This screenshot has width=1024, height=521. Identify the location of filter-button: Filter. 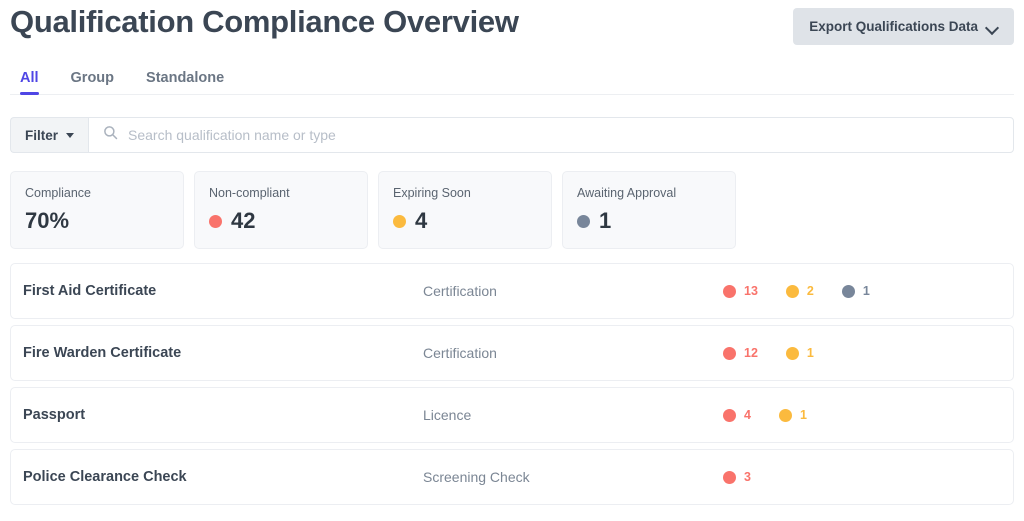
(49, 135).